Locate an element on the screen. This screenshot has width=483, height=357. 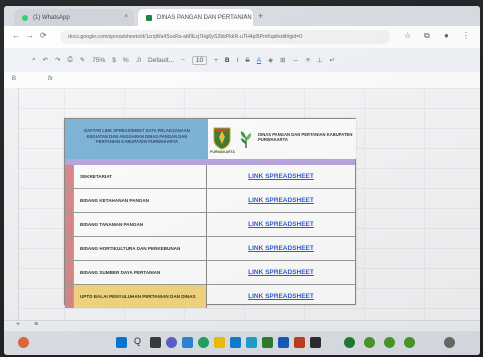
currency-icon: $ is located at coordinates (114, 60).